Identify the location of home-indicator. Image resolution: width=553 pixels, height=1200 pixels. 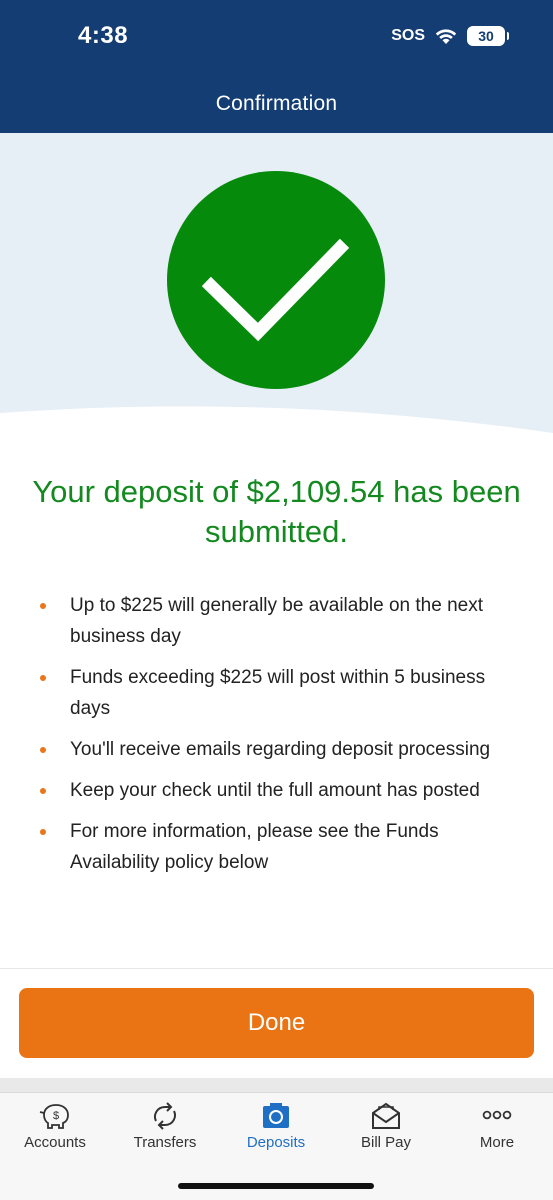
(276, 1186).